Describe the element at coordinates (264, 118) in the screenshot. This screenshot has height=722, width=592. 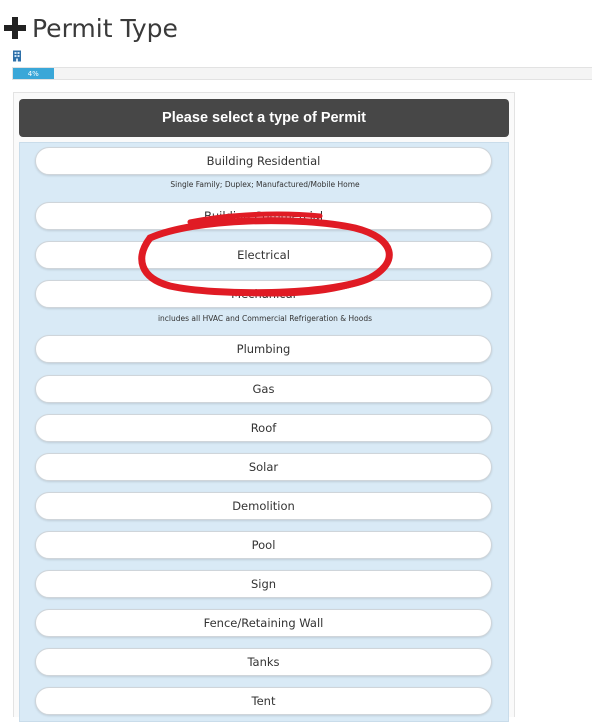
I see `panel-header: Please select a type of Permit` at that location.